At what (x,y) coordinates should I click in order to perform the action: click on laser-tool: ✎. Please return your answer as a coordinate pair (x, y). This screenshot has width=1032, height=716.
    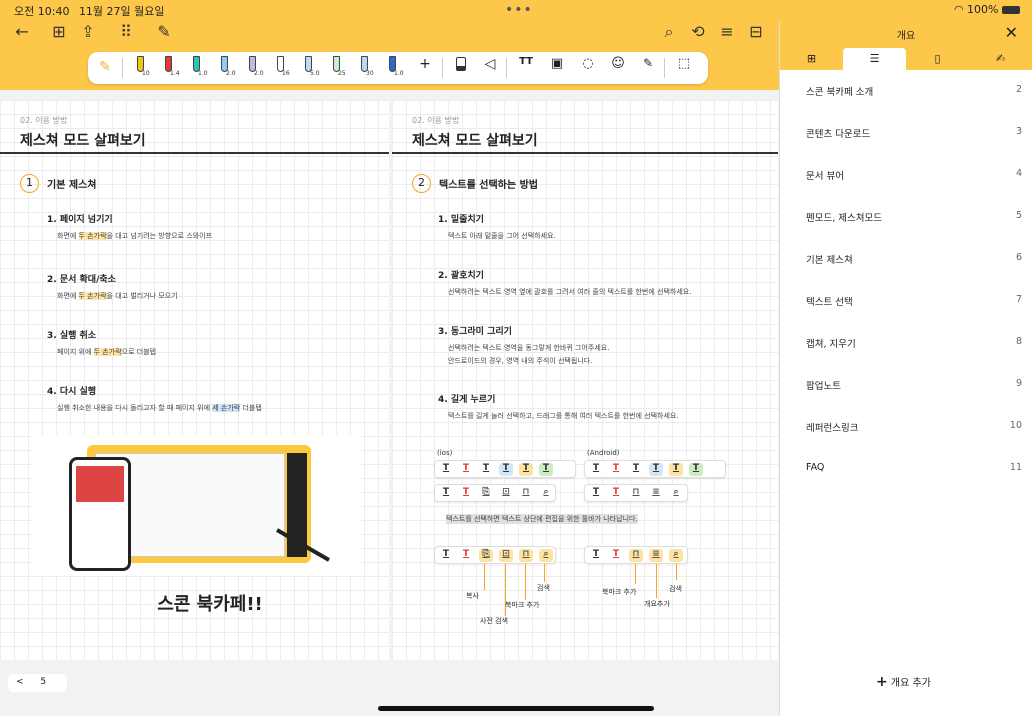
    Looking at the image, I should click on (648, 67).